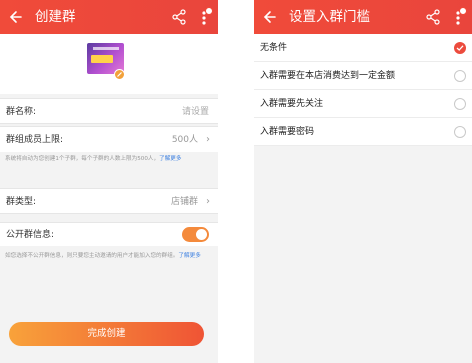  What do you see at coordinates (292, 104) in the screenshot?
I see `option-label: 入群需要先关注` at bounding box center [292, 104].